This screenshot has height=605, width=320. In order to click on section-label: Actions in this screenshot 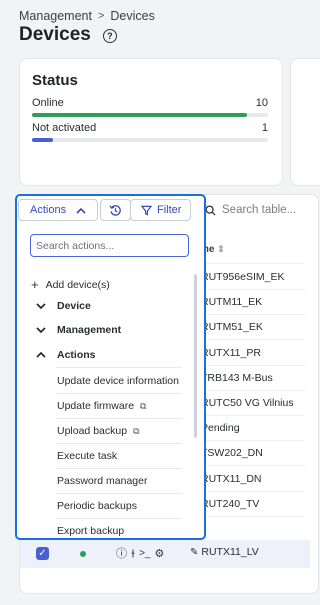, I will do `click(76, 355)`.